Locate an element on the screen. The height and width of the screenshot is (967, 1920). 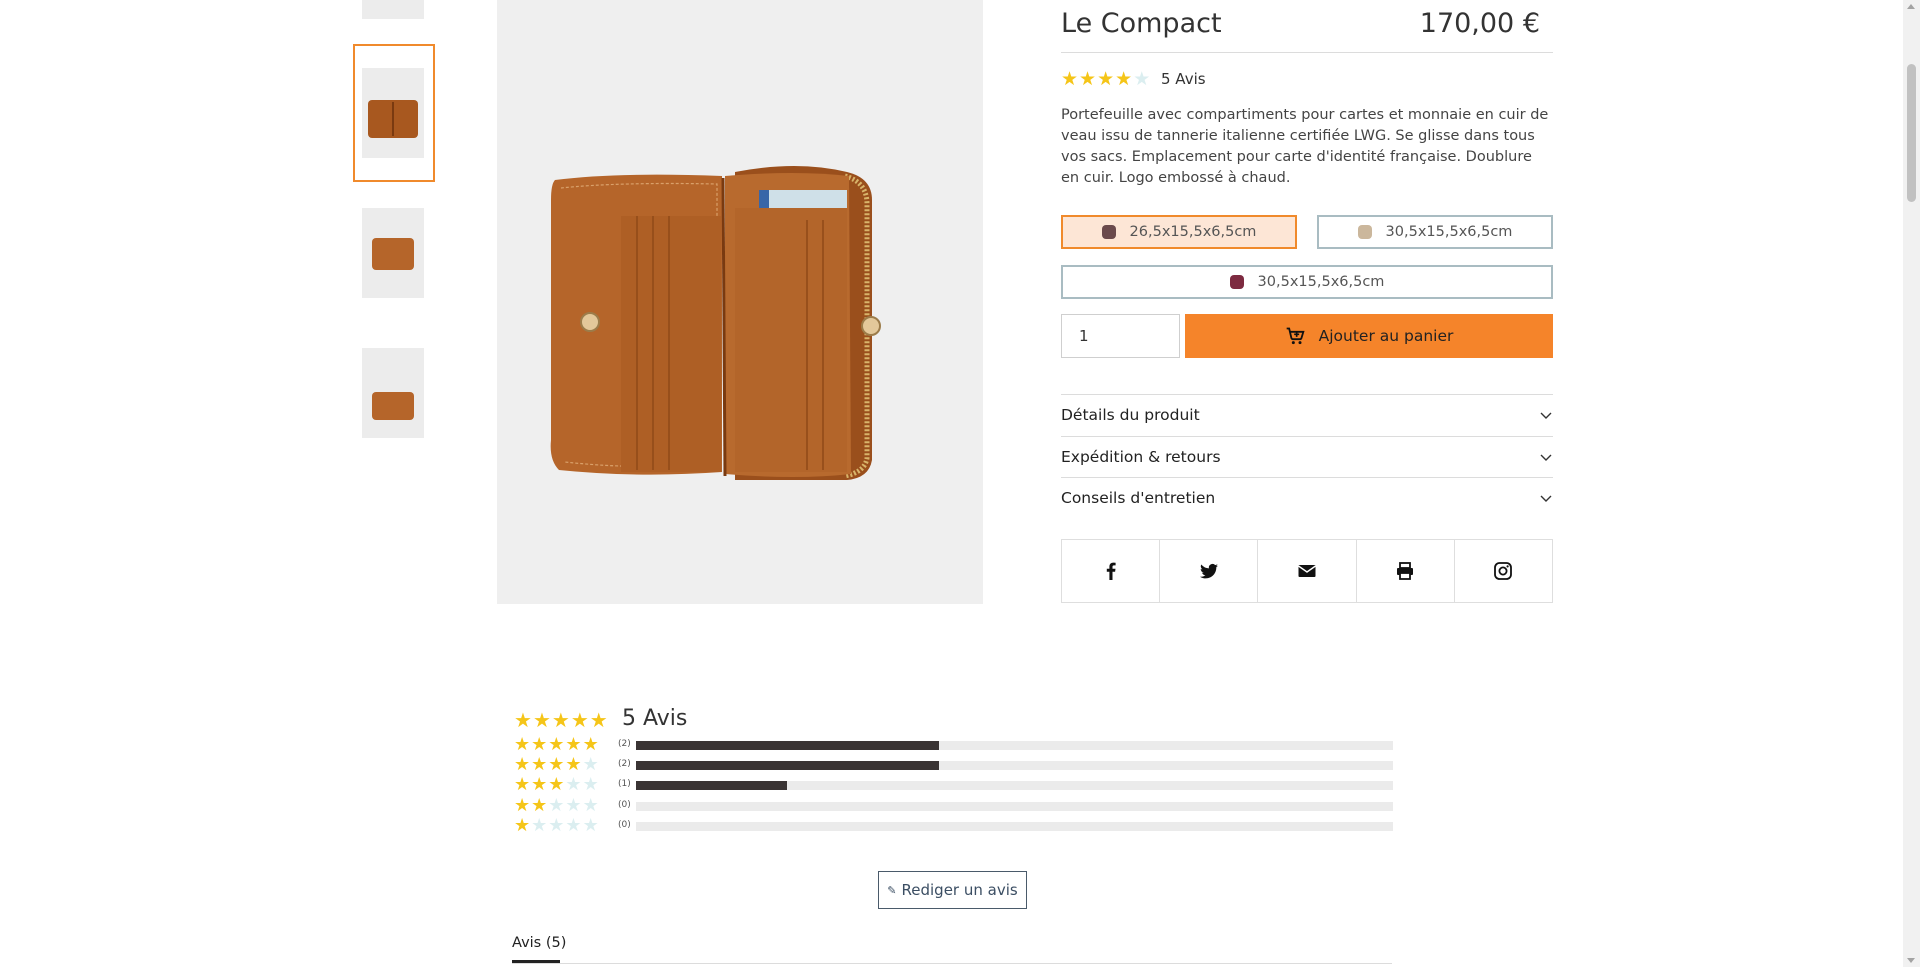
add-to-cart-button: Ajouter au panier is located at coordinates (1369, 336).